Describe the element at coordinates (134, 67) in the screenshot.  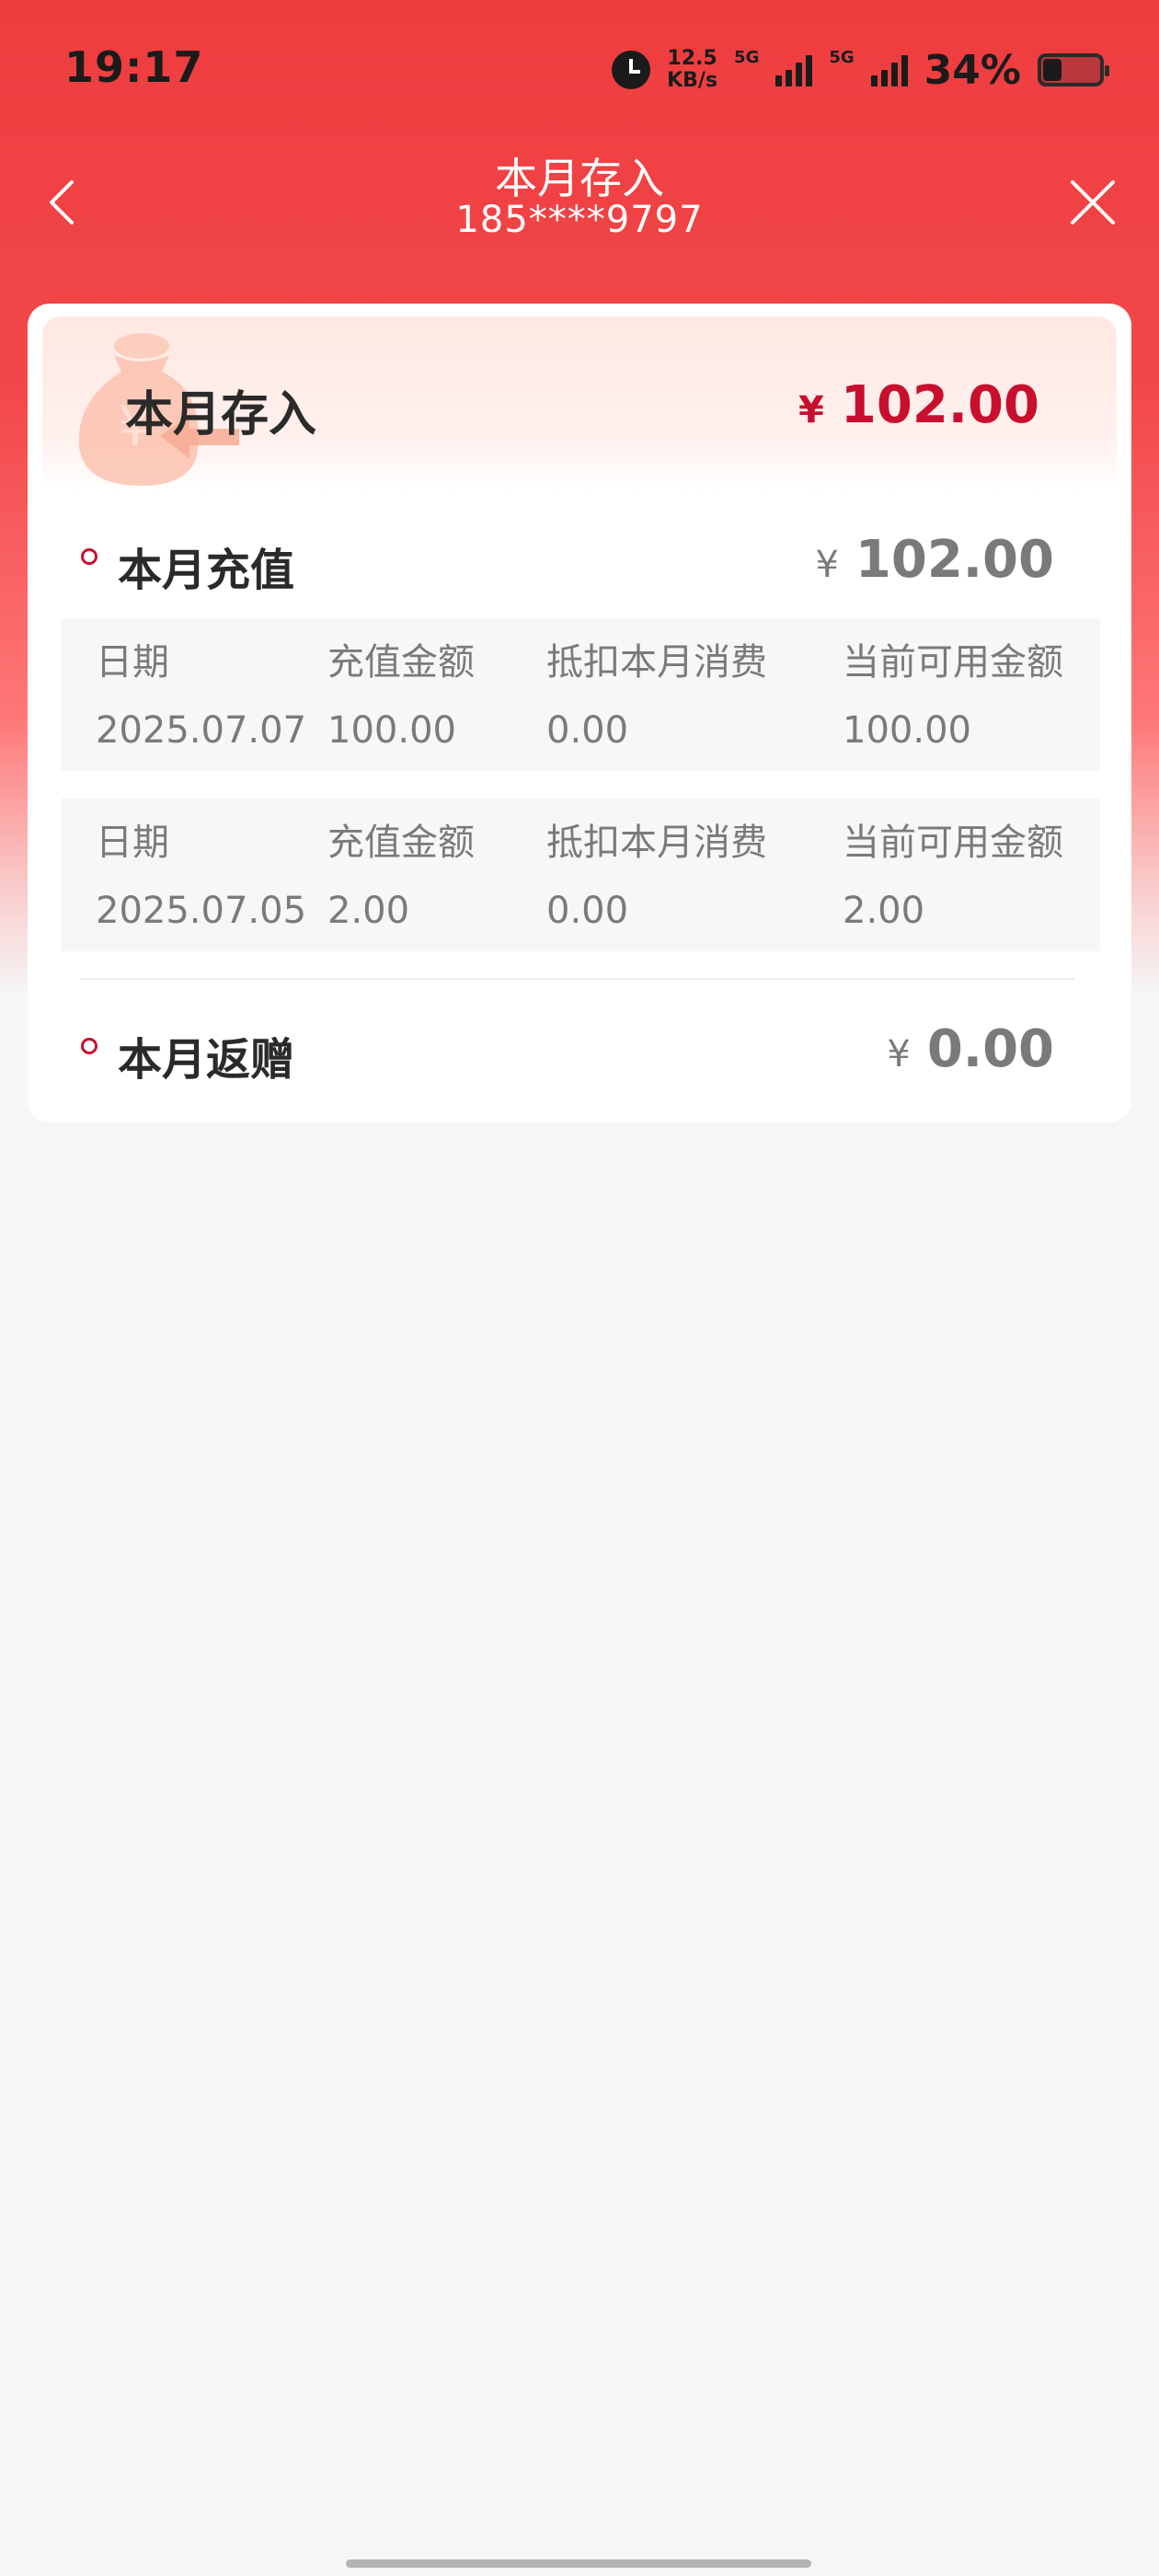
I see `status-time: 19:17` at that location.